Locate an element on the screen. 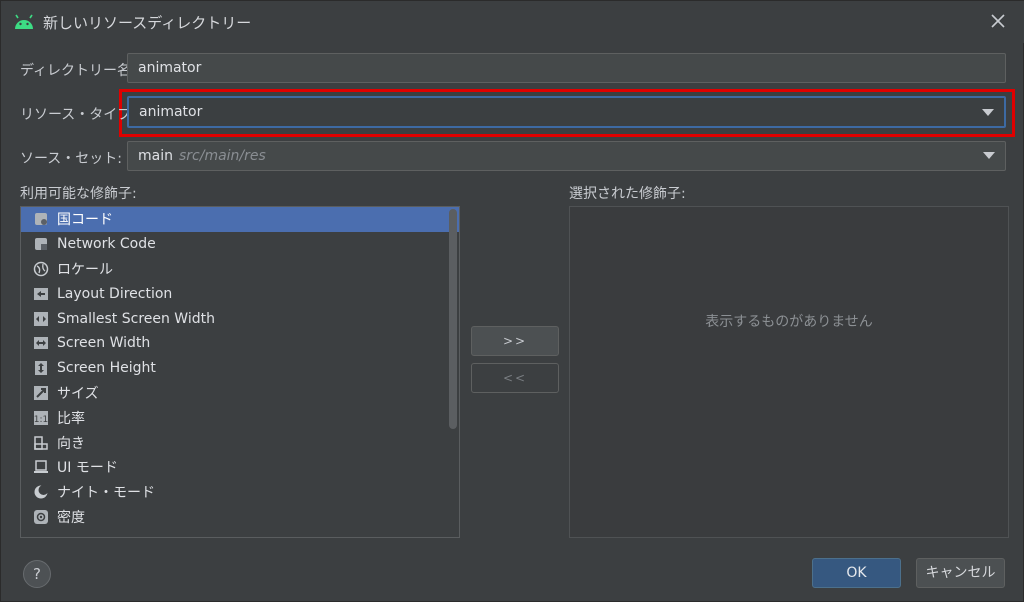  list-item-label: Layout Direction is located at coordinates (115, 293).